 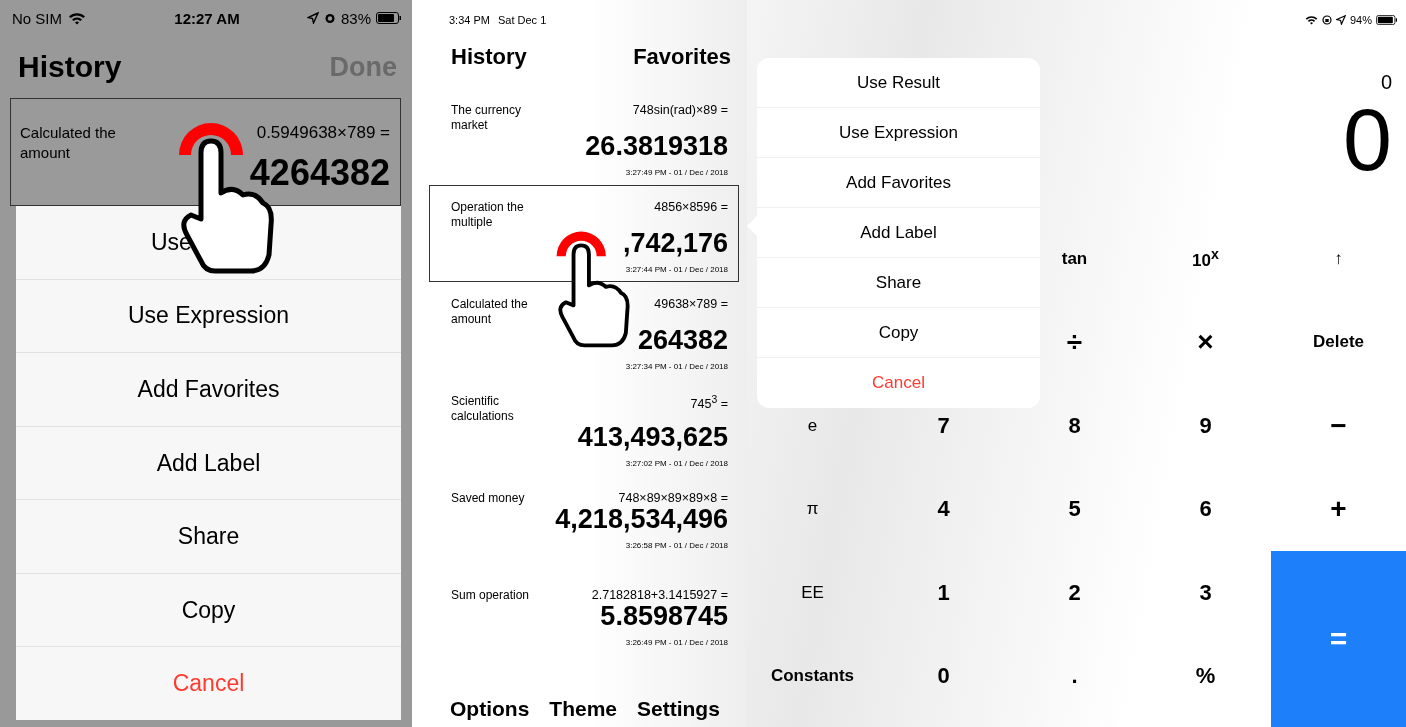 I want to click on alarm-clock-icon, so click(x=329, y=18).